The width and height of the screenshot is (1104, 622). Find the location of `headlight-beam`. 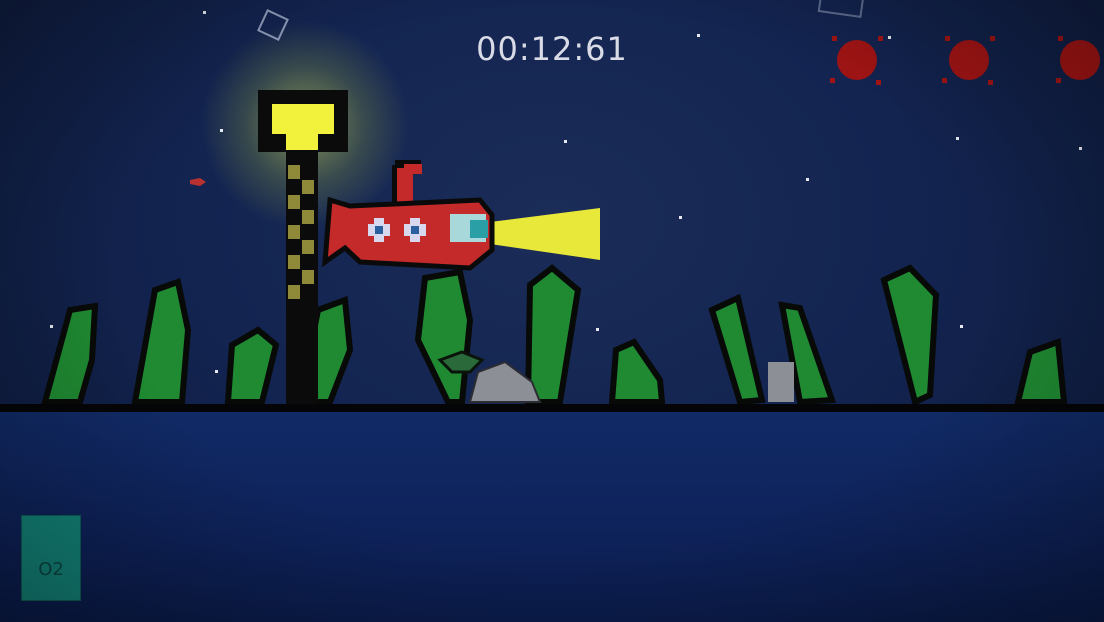

headlight-beam is located at coordinates (545, 234).